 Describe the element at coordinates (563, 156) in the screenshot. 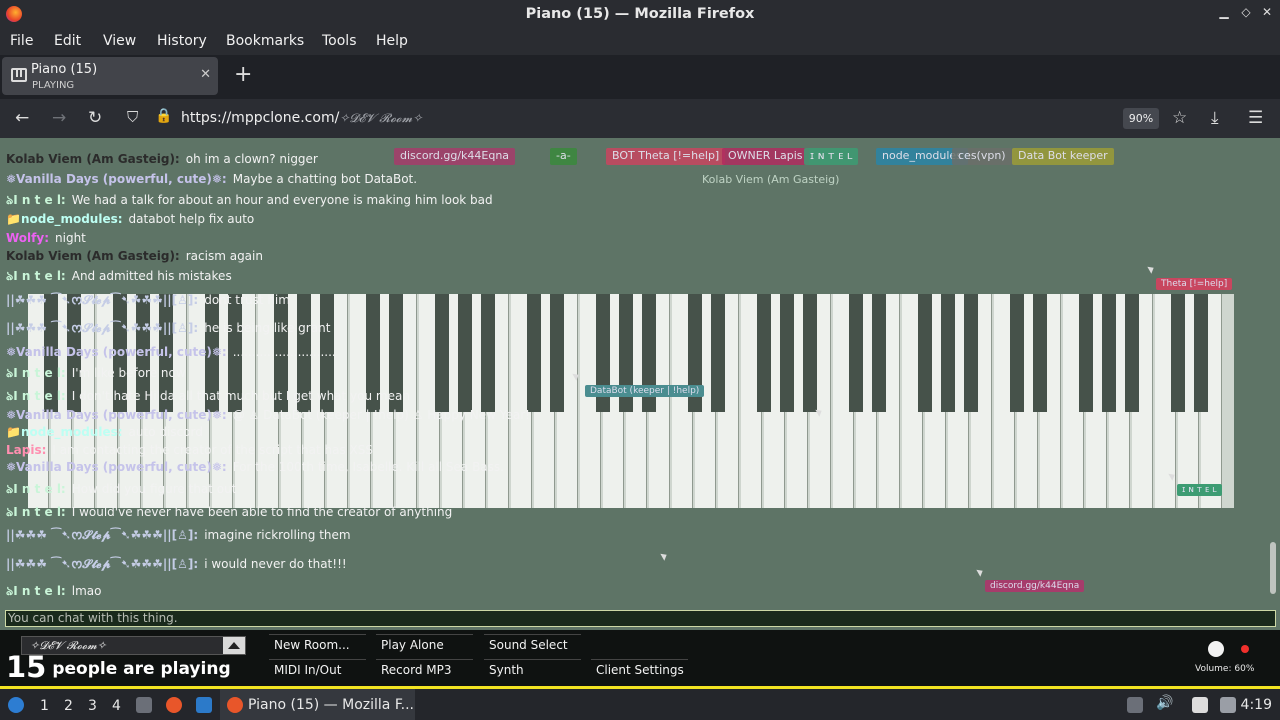

I see `user-tag: -a-` at that location.